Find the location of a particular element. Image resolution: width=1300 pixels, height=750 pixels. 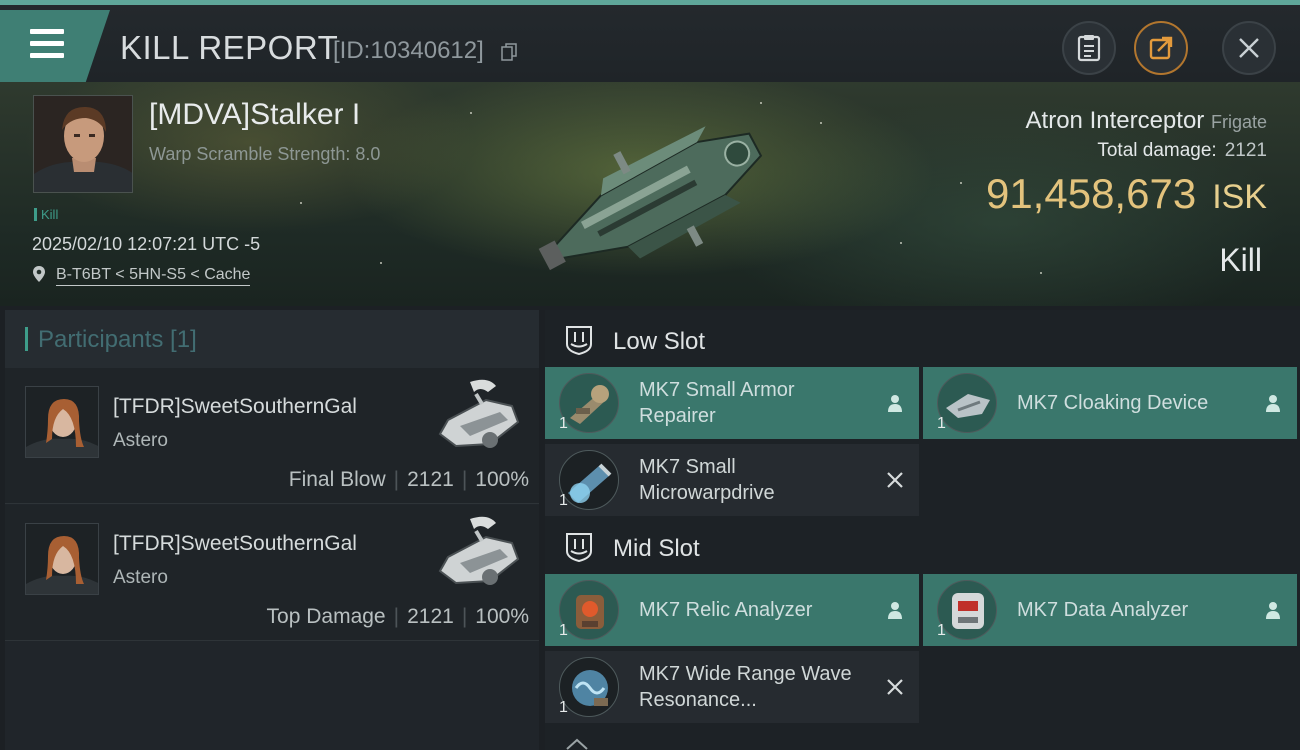

module-item: 1 MK7 Data Analyzer is located at coordinates (1110, 610).